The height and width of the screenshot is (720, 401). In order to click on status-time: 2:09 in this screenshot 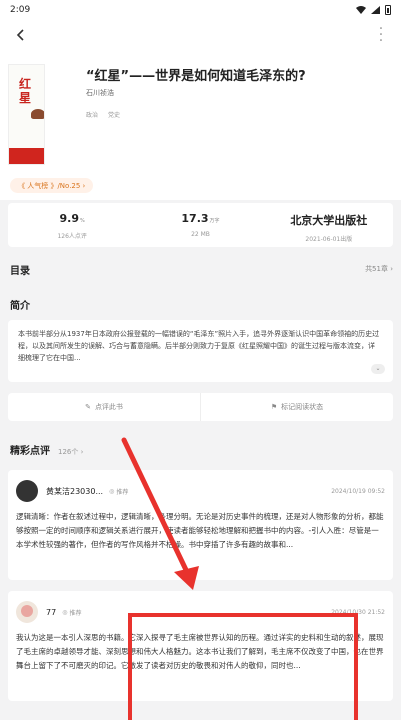, I will do `click(20, 10)`.